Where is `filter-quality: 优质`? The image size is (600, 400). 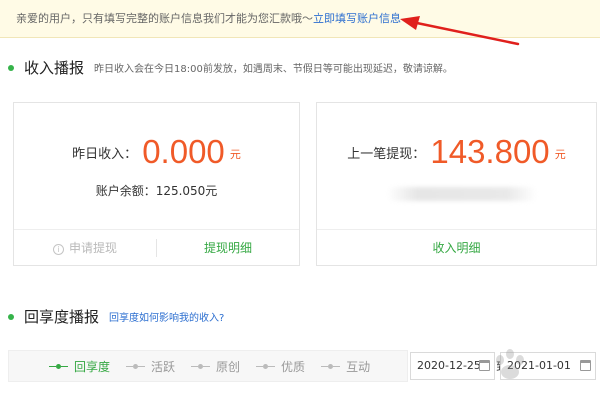 filter-quality: 优质 is located at coordinates (280, 366).